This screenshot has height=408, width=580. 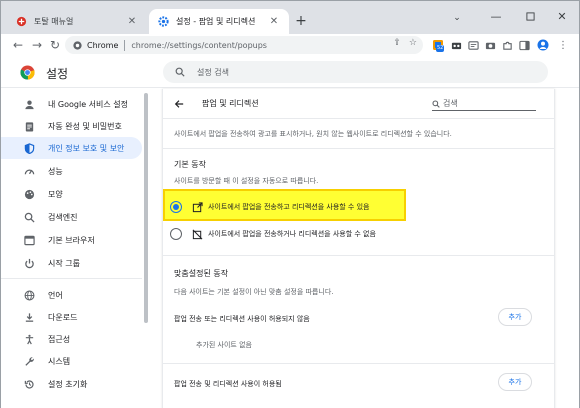 I want to click on settings-search-input: 설정 검색, so click(x=355, y=72).